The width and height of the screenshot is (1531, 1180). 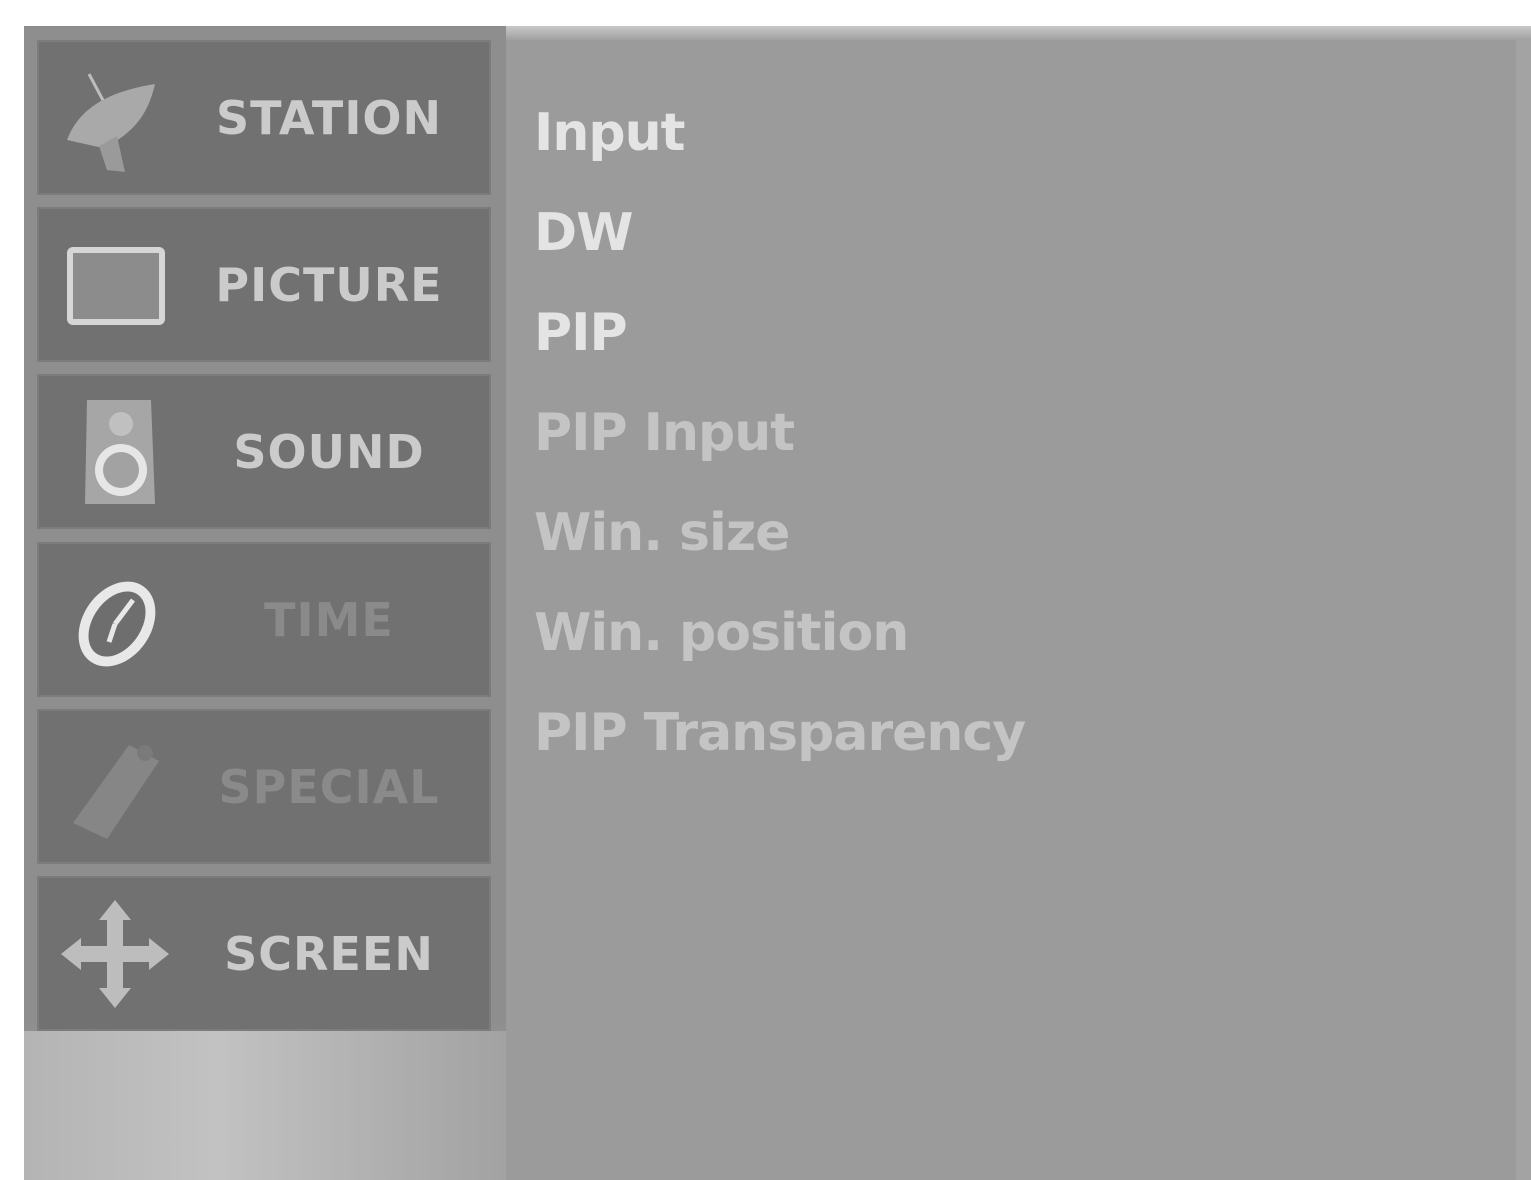 I want to click on sidebar-item-time: TIME, so click(x=264, y=619).